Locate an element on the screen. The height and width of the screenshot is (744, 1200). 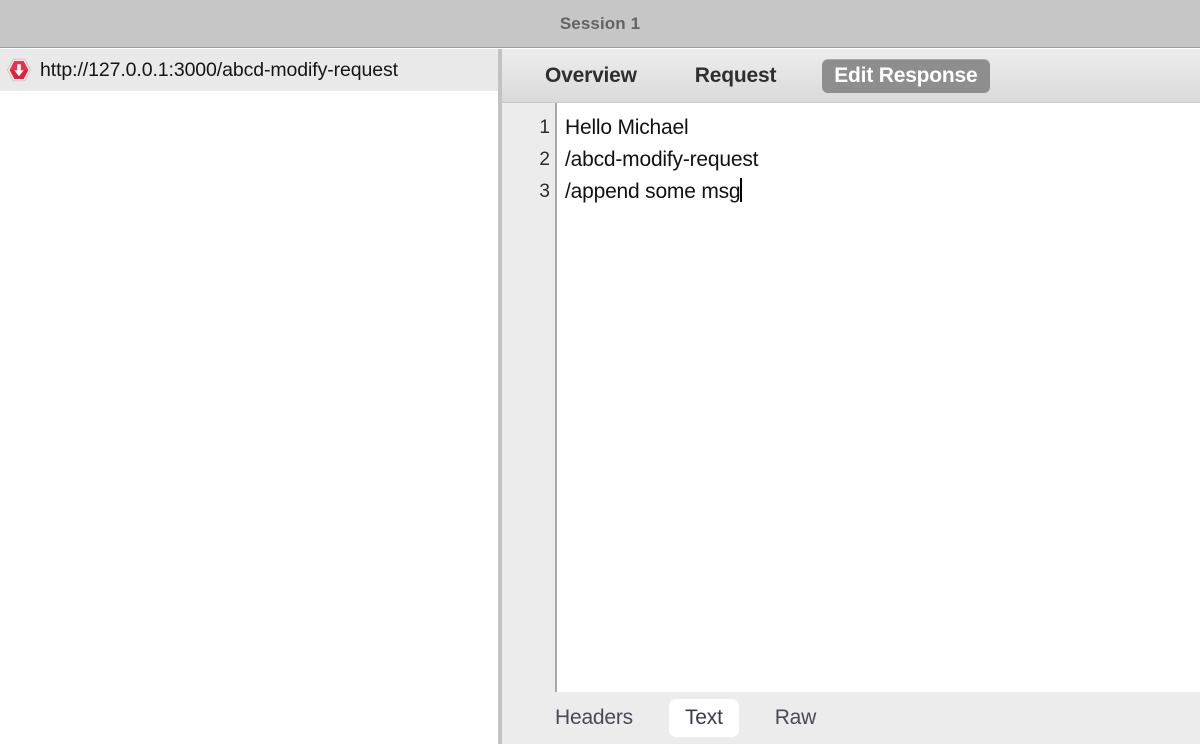
tab-edit-response: Edit Response is located at coordinates (906, 75).